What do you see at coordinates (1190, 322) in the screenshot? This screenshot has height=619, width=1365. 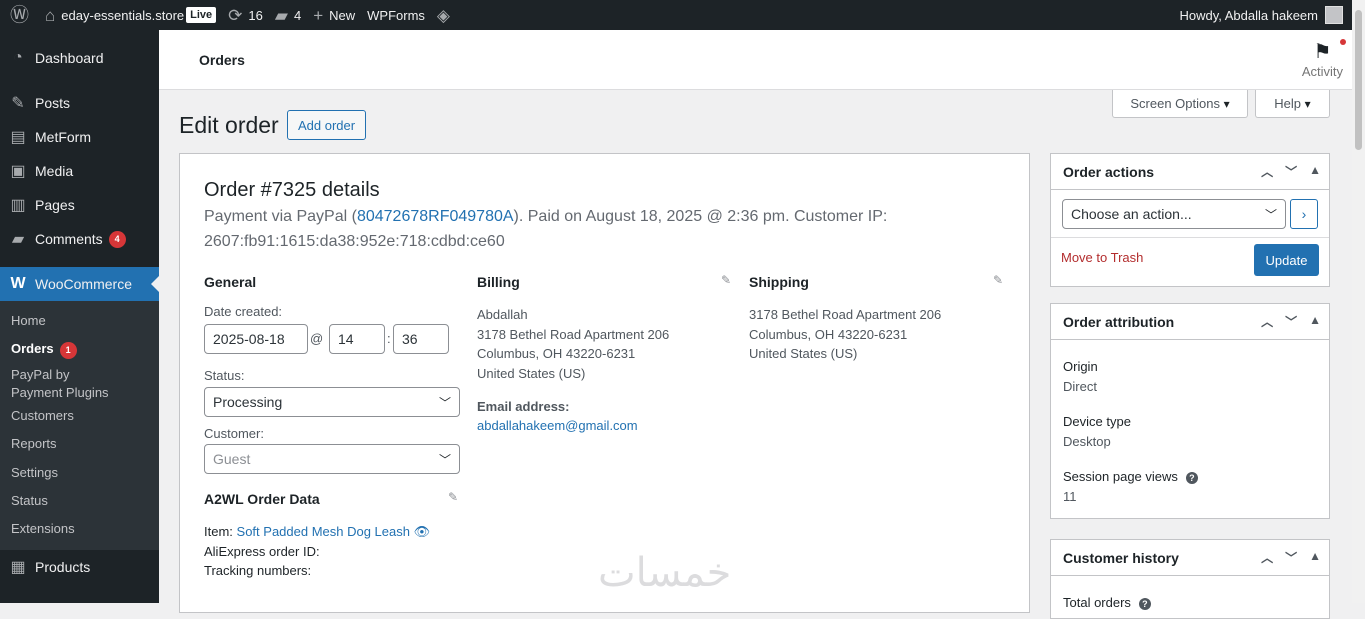 I see `order-attribution-header: Order attribution ︿ ﹀ ▲` at bounding box center [1190, 322].